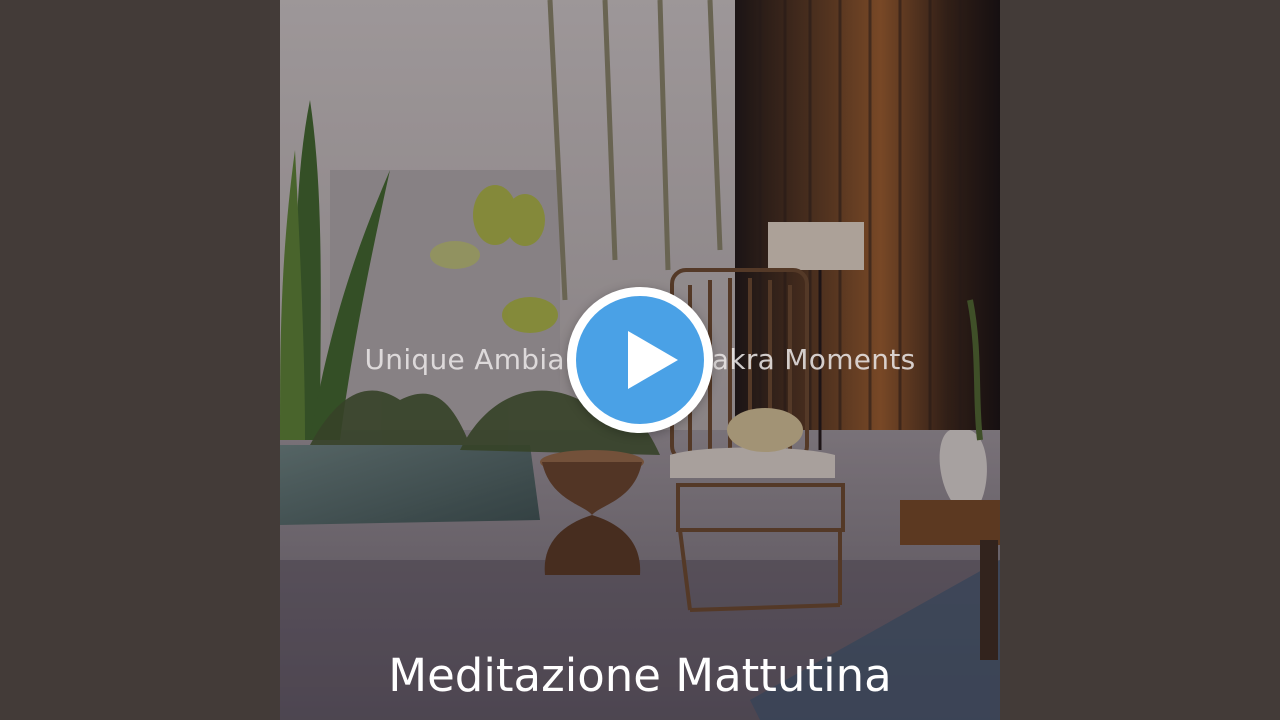 The image size is (1280, 720). I want to click on track-title: Meditazione Mattutina, so click(640, 675).